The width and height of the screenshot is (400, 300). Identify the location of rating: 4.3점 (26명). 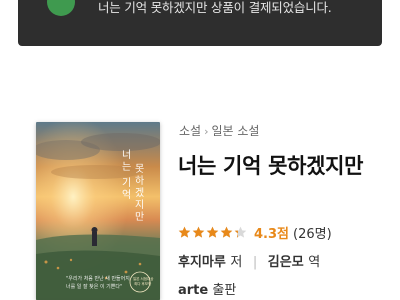
(255, 232).